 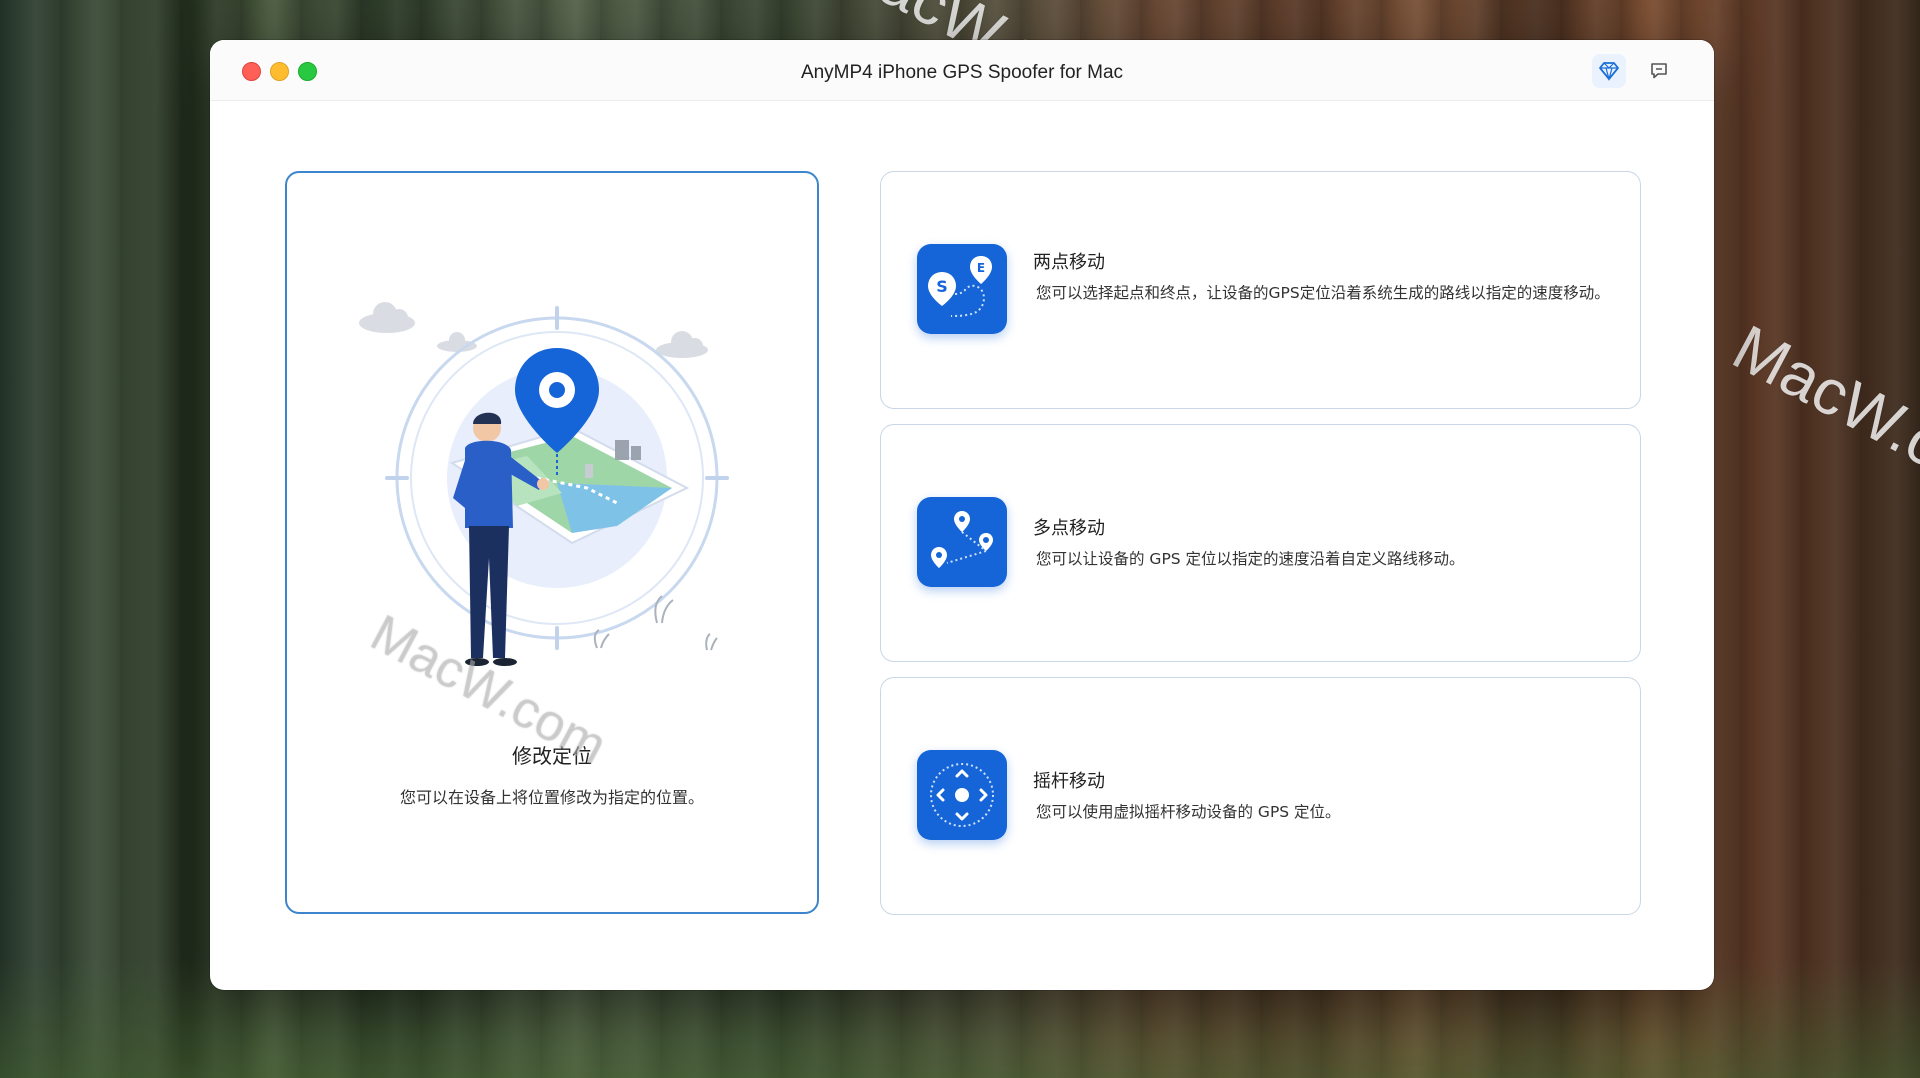 I want to click on svg-text: E, so click(x=981, y=268).